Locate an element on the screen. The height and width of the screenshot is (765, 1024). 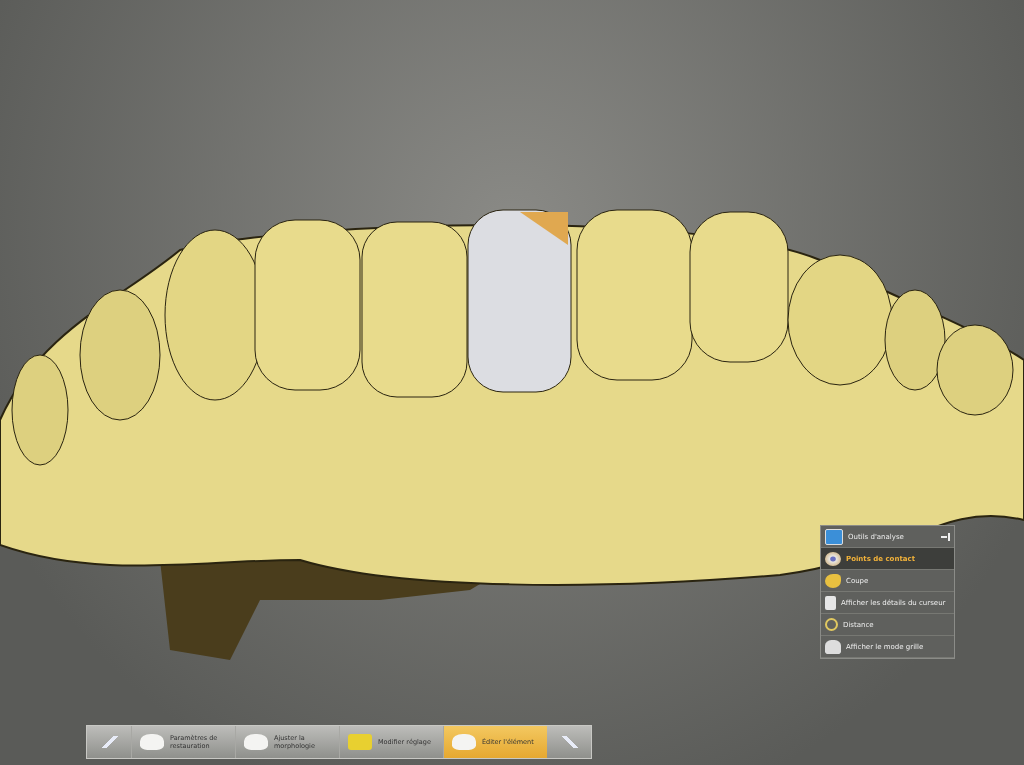
tray-icon is located at coordinates (360, 742).